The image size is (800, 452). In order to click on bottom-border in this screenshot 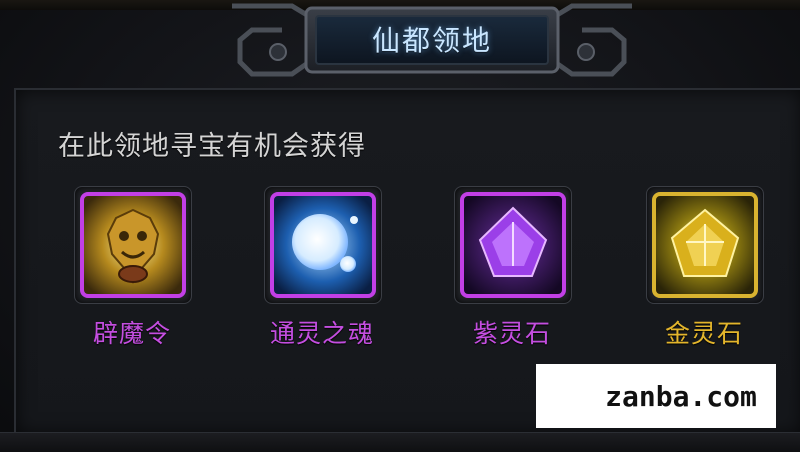, I will do `click(400, 442)`.